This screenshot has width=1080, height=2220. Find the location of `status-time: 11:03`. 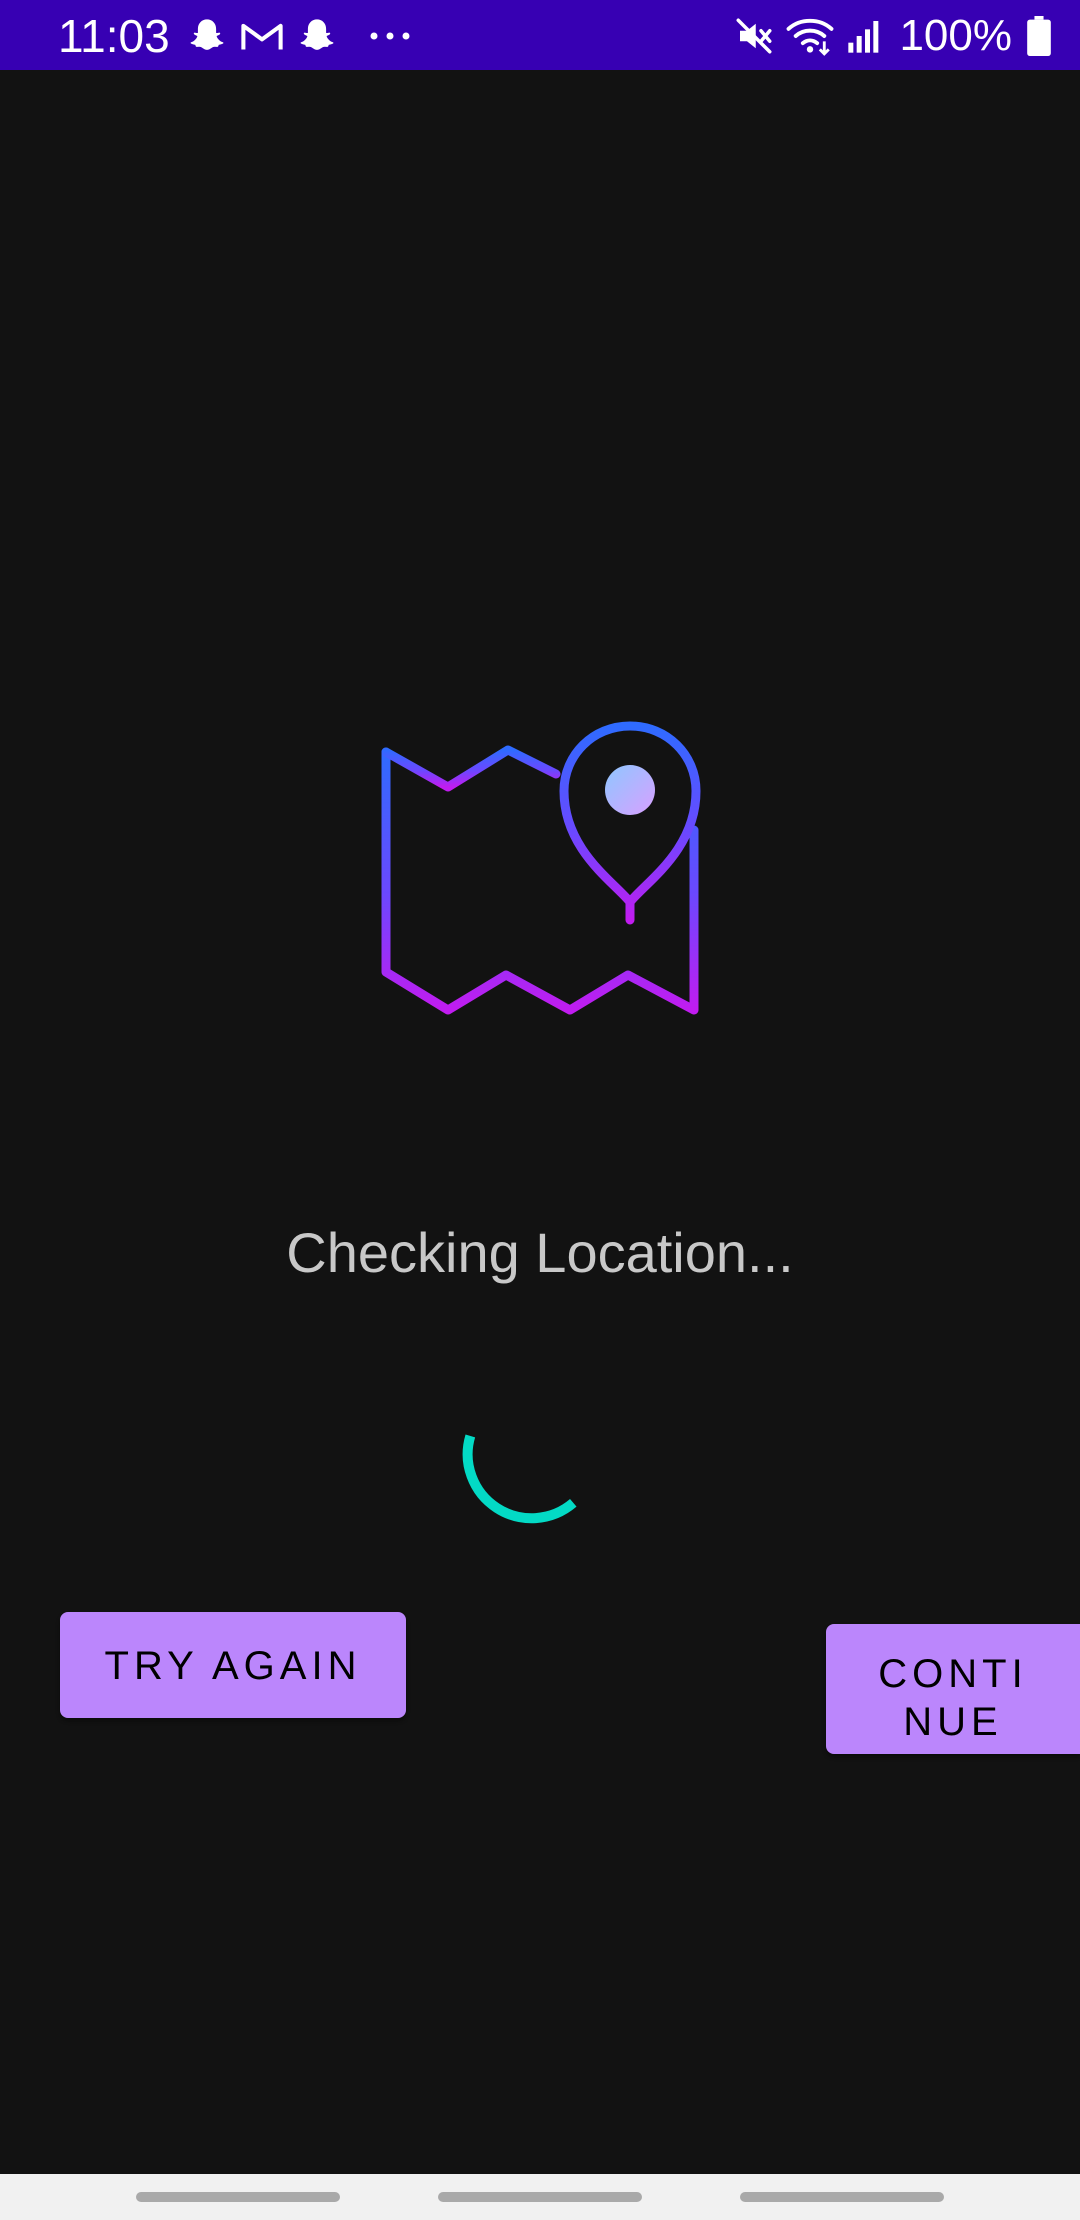

status-time: 11:03 is located at coordinates (114, 36).